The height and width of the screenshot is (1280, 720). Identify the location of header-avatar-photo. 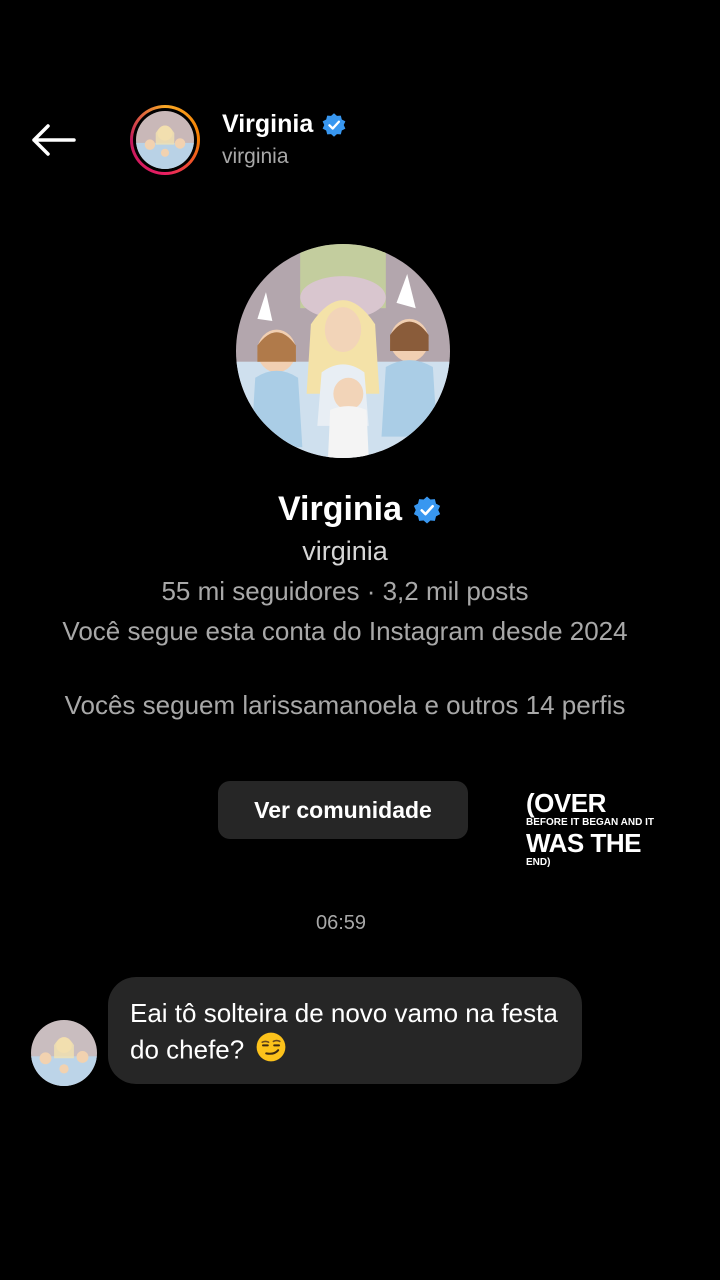
(165, 140).